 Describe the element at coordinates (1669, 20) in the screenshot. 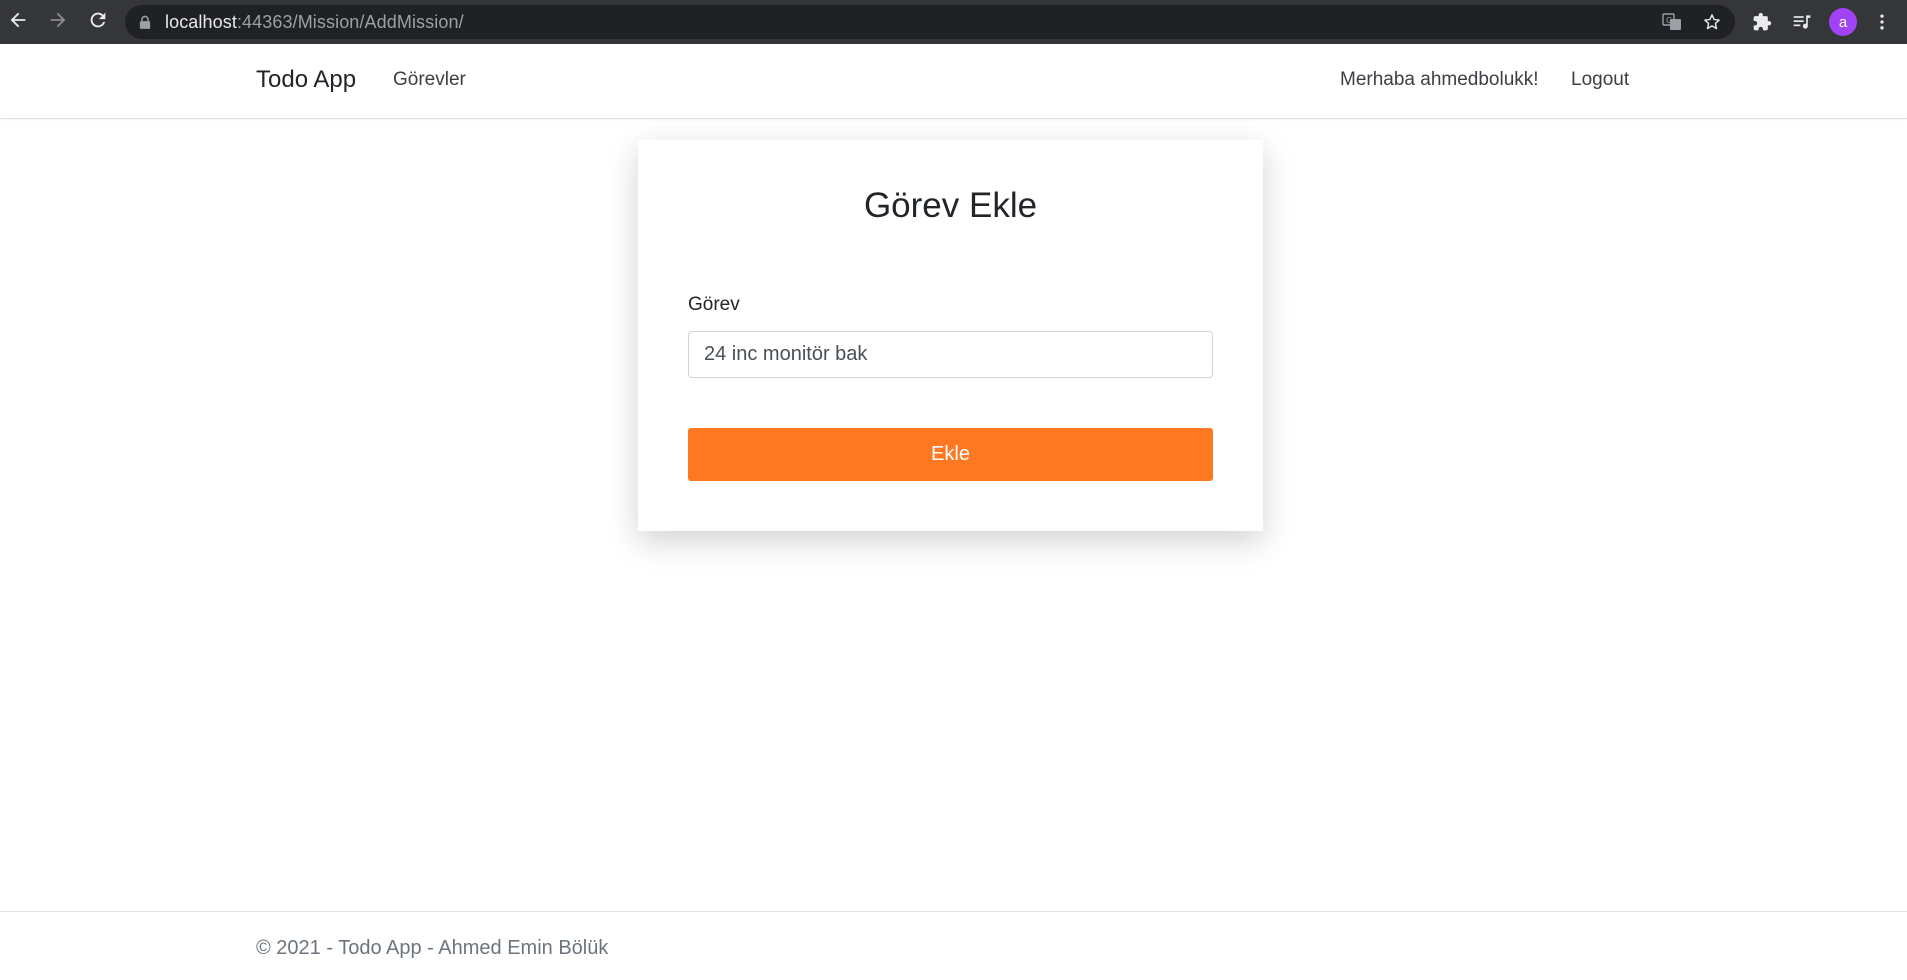

I see `svg-text: G` at that location.